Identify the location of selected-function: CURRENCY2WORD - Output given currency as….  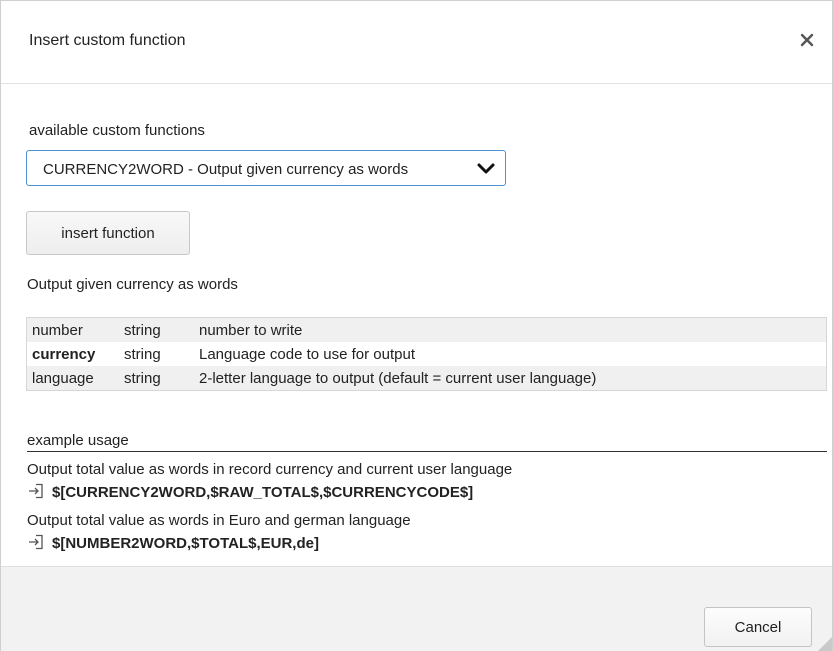
(226, 169).